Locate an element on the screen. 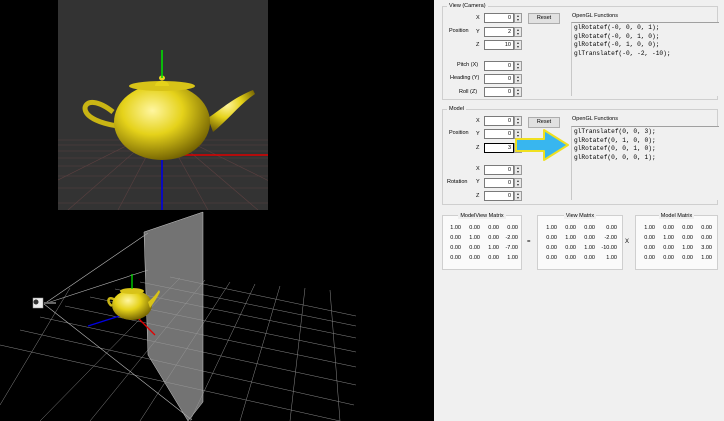 This screenshot has width=724, height=421. matrix-cell: -10.00 is located at coordinates (609, 248).